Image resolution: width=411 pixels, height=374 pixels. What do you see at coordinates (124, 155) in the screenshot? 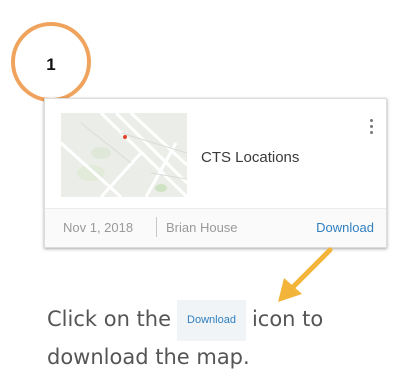
I see `map-thumbnail` at bounding box center [124, 155].